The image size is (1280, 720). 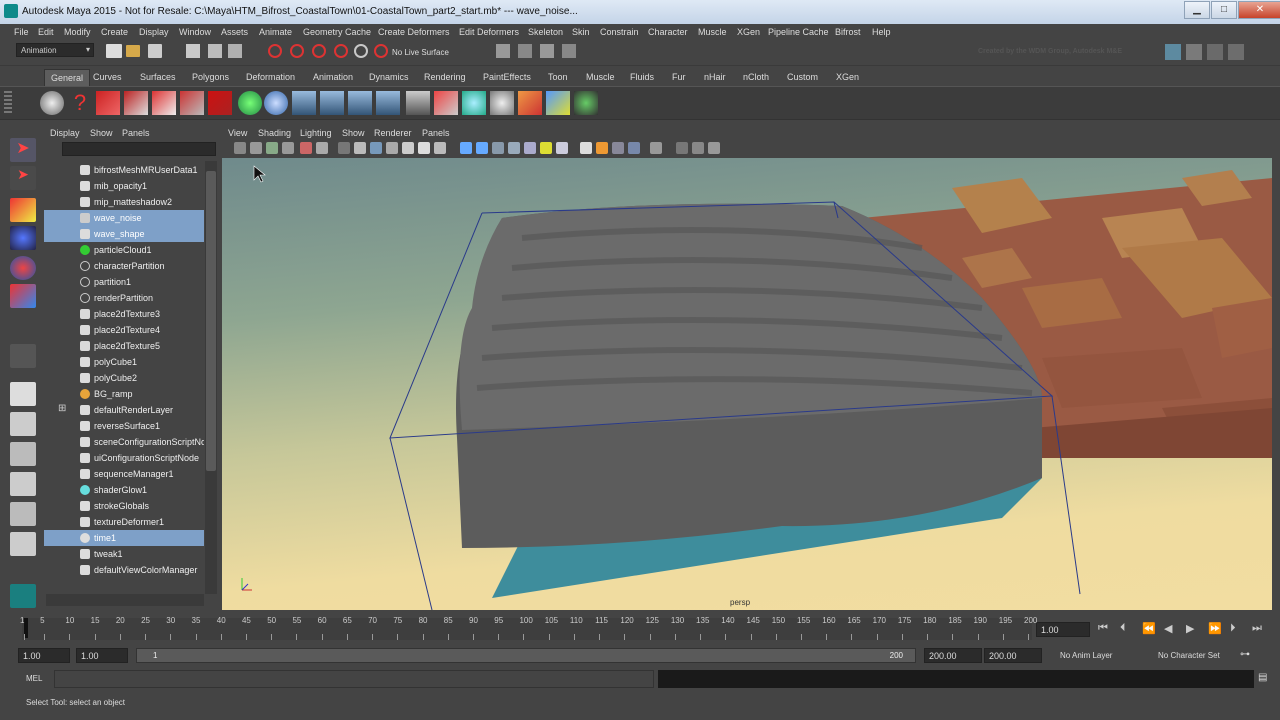 I want to click on viewport-menu-lighting: Lighting, so click(x=316, y=133).